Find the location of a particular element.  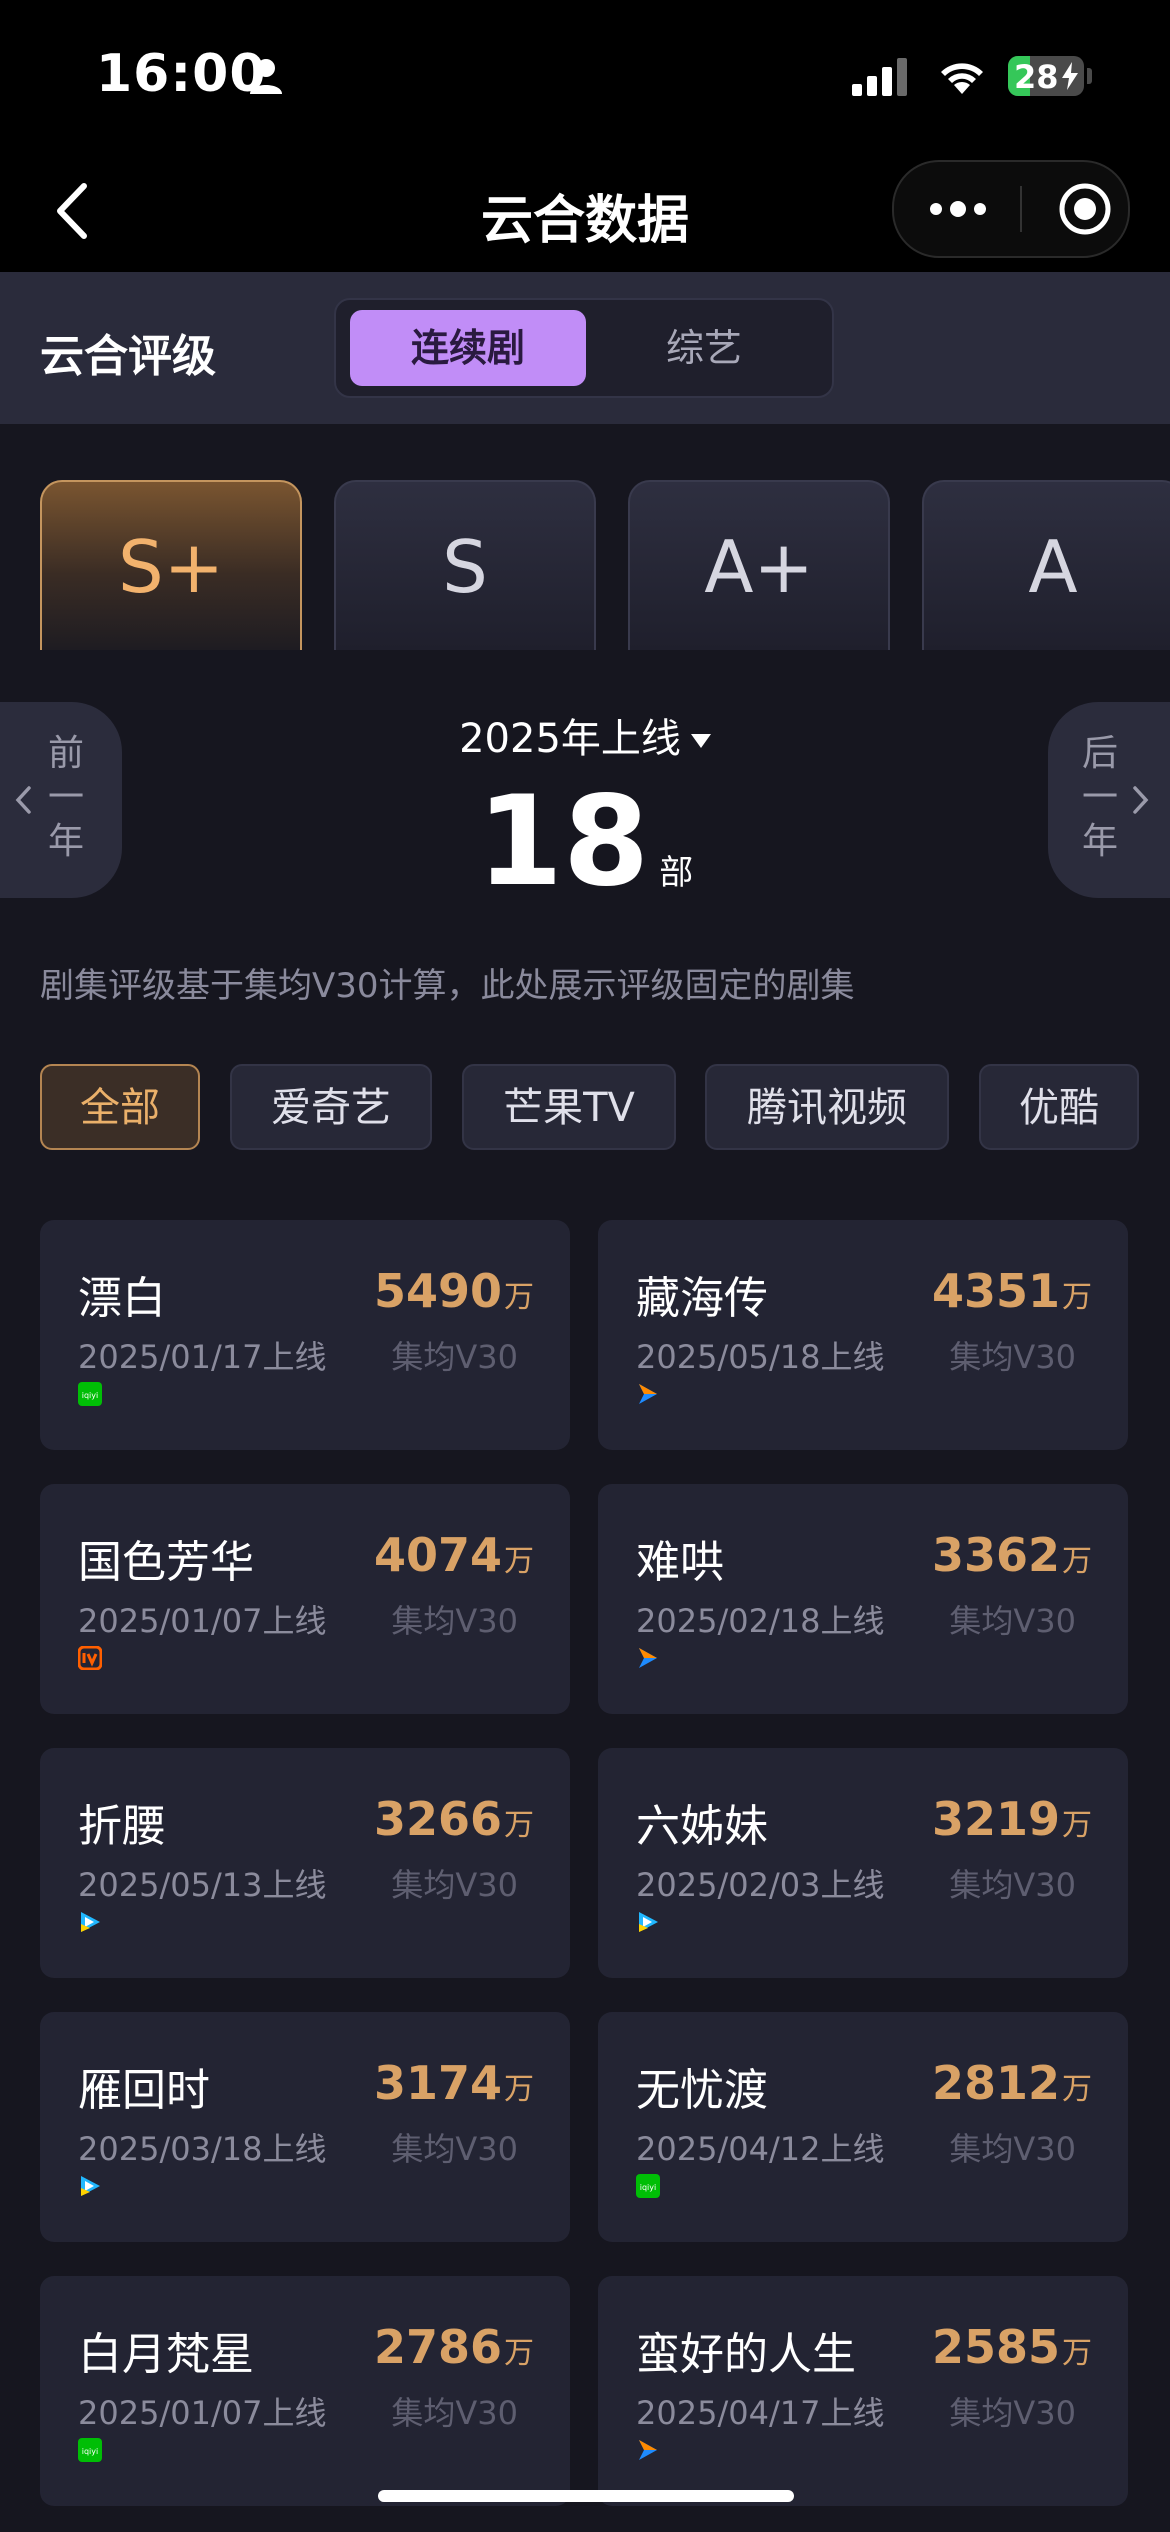

v30-value: 5490万 is located at coordinates (453, 1291).